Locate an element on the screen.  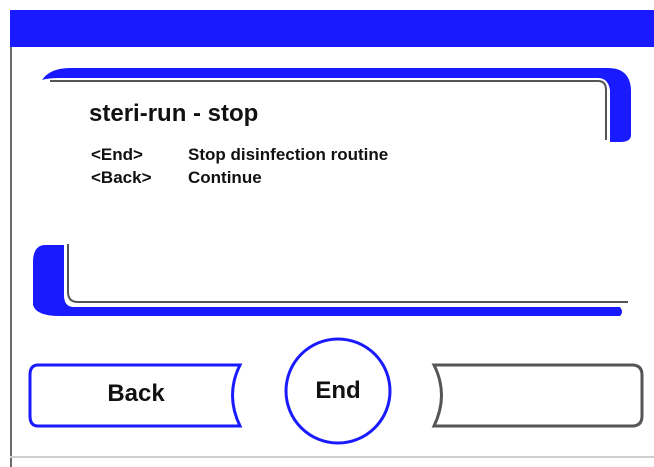
message-panel-bottom-cap is located at coordinates (327, 280).